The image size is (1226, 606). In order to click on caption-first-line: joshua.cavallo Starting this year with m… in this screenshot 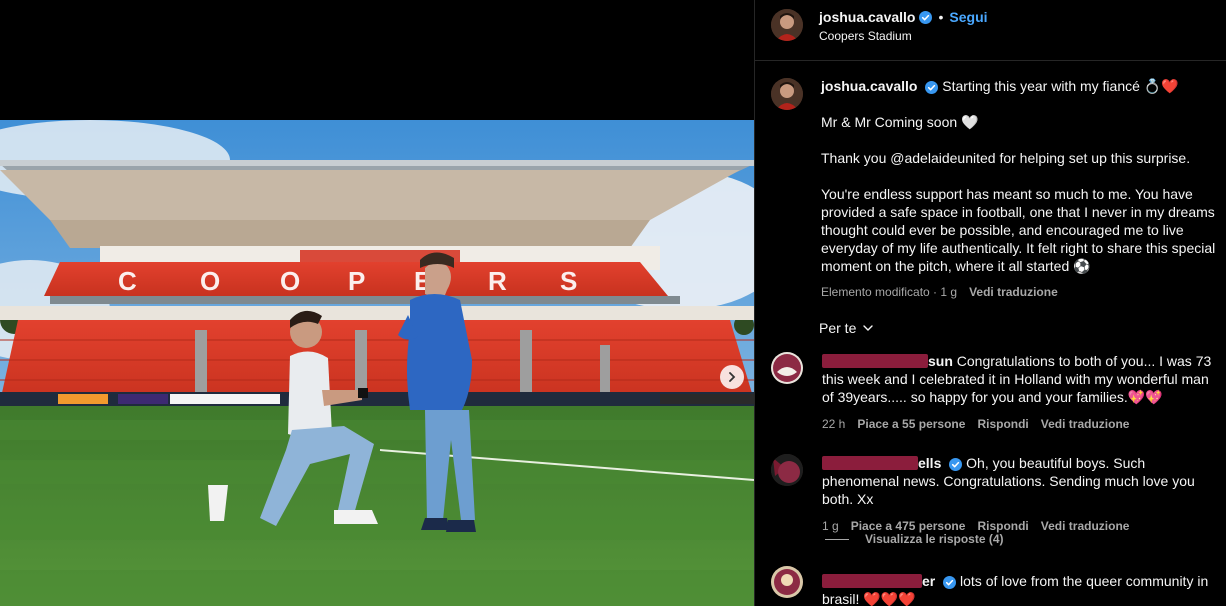, I will do `click(1018, 86)`.